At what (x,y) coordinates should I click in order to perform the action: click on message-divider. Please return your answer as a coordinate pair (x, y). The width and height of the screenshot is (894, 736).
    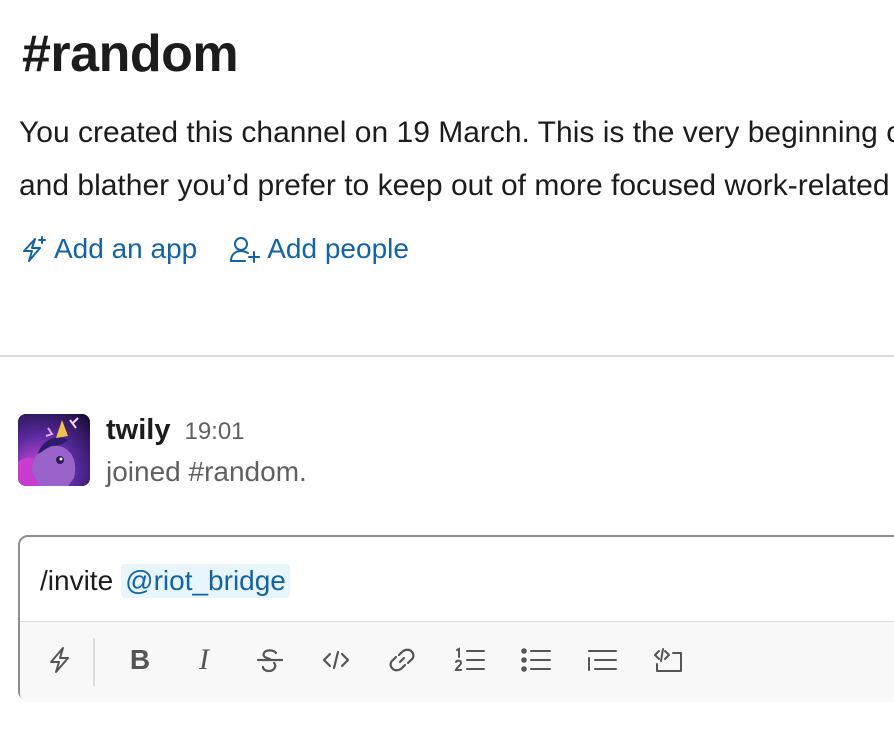
    Looking at the image, I should click on (447, 356).